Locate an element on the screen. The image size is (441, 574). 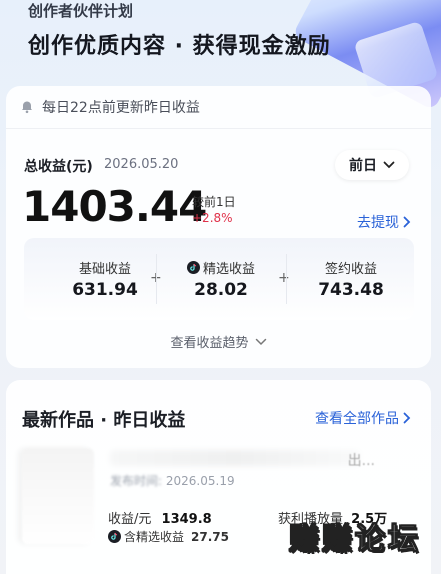
income-label: 收益/元 is located at coordinates (130, 519).